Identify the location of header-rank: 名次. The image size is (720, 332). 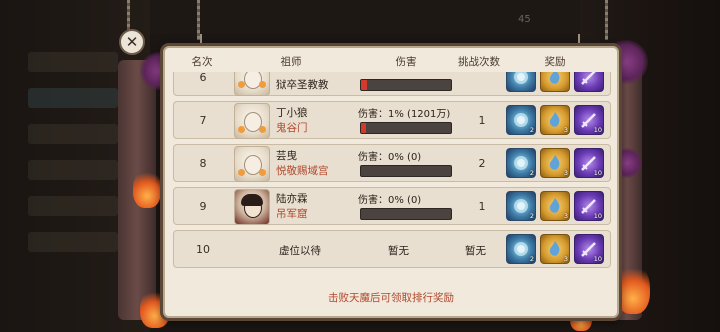
(202, 62).